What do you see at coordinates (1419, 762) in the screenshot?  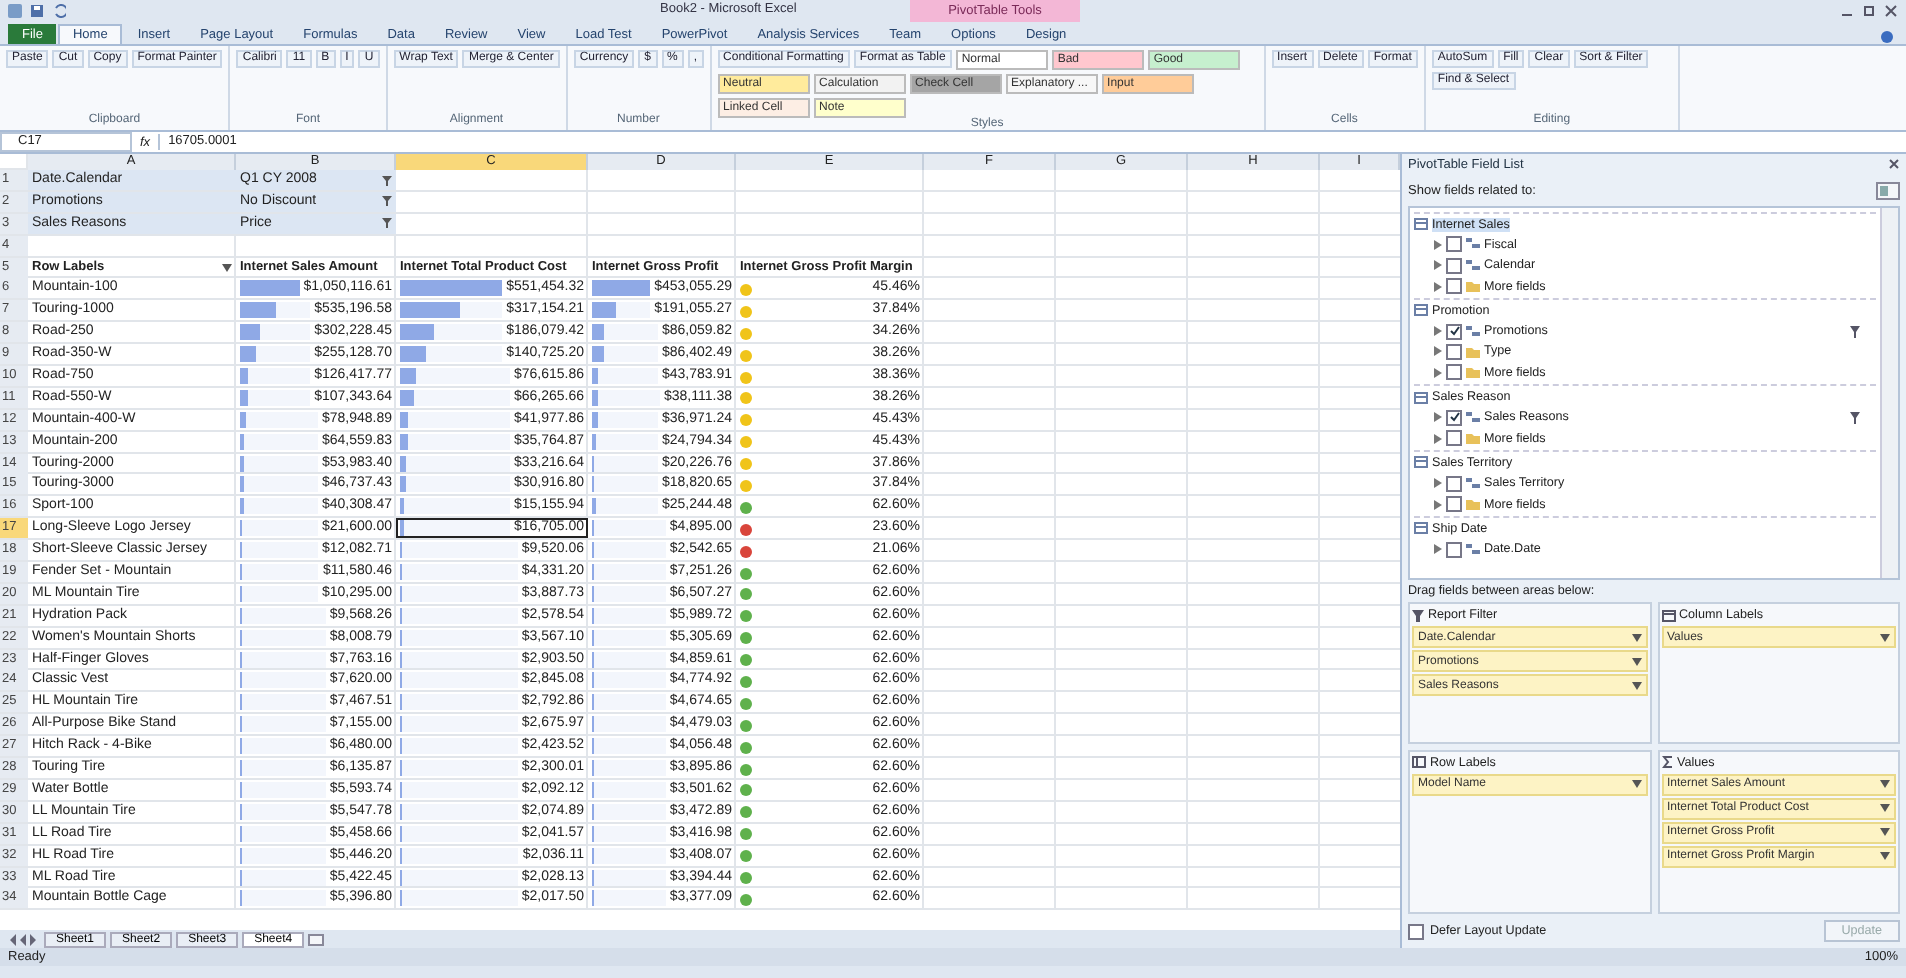 I see `rows-icon` at bounding box center [1419, 762].